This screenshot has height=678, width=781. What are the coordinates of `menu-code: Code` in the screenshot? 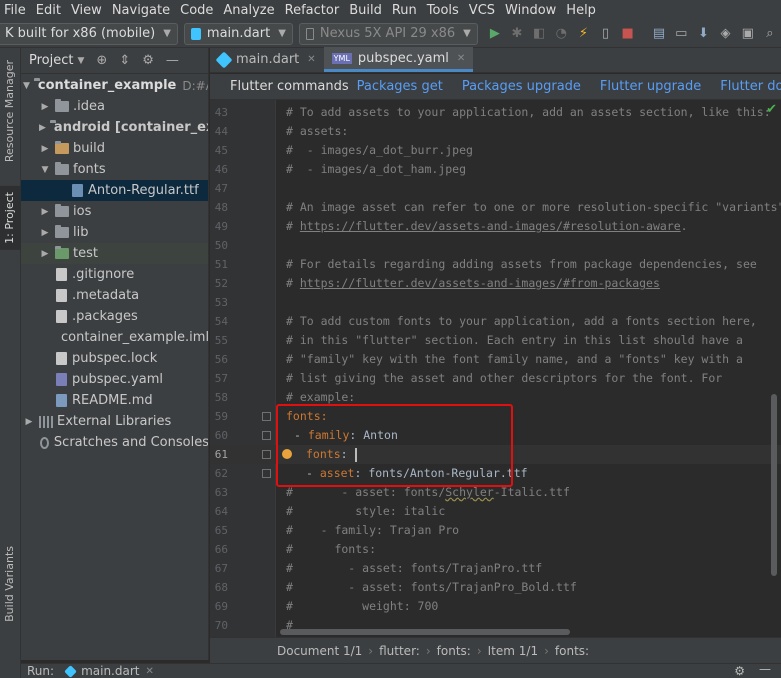 It's located at (196, 10).